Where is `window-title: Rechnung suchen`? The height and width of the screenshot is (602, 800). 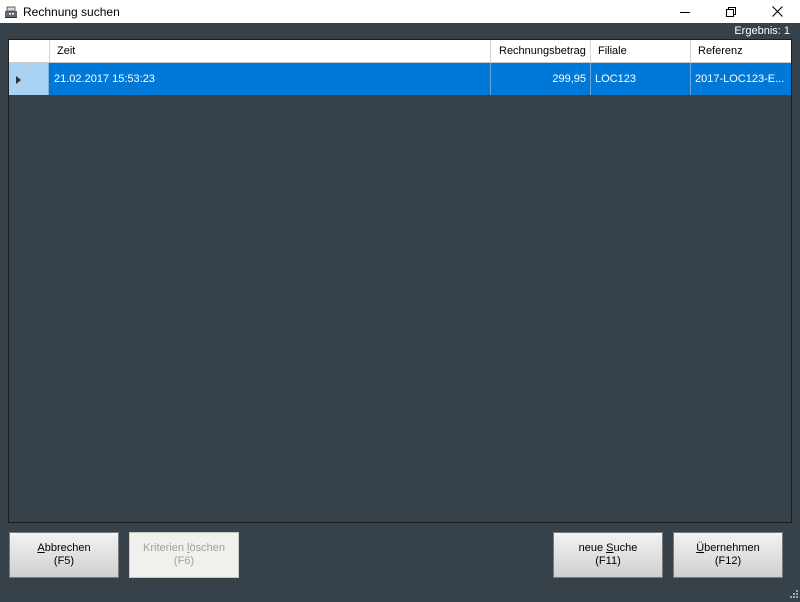
window-title: Rechnung suchen is located at coordinates (71, 12).